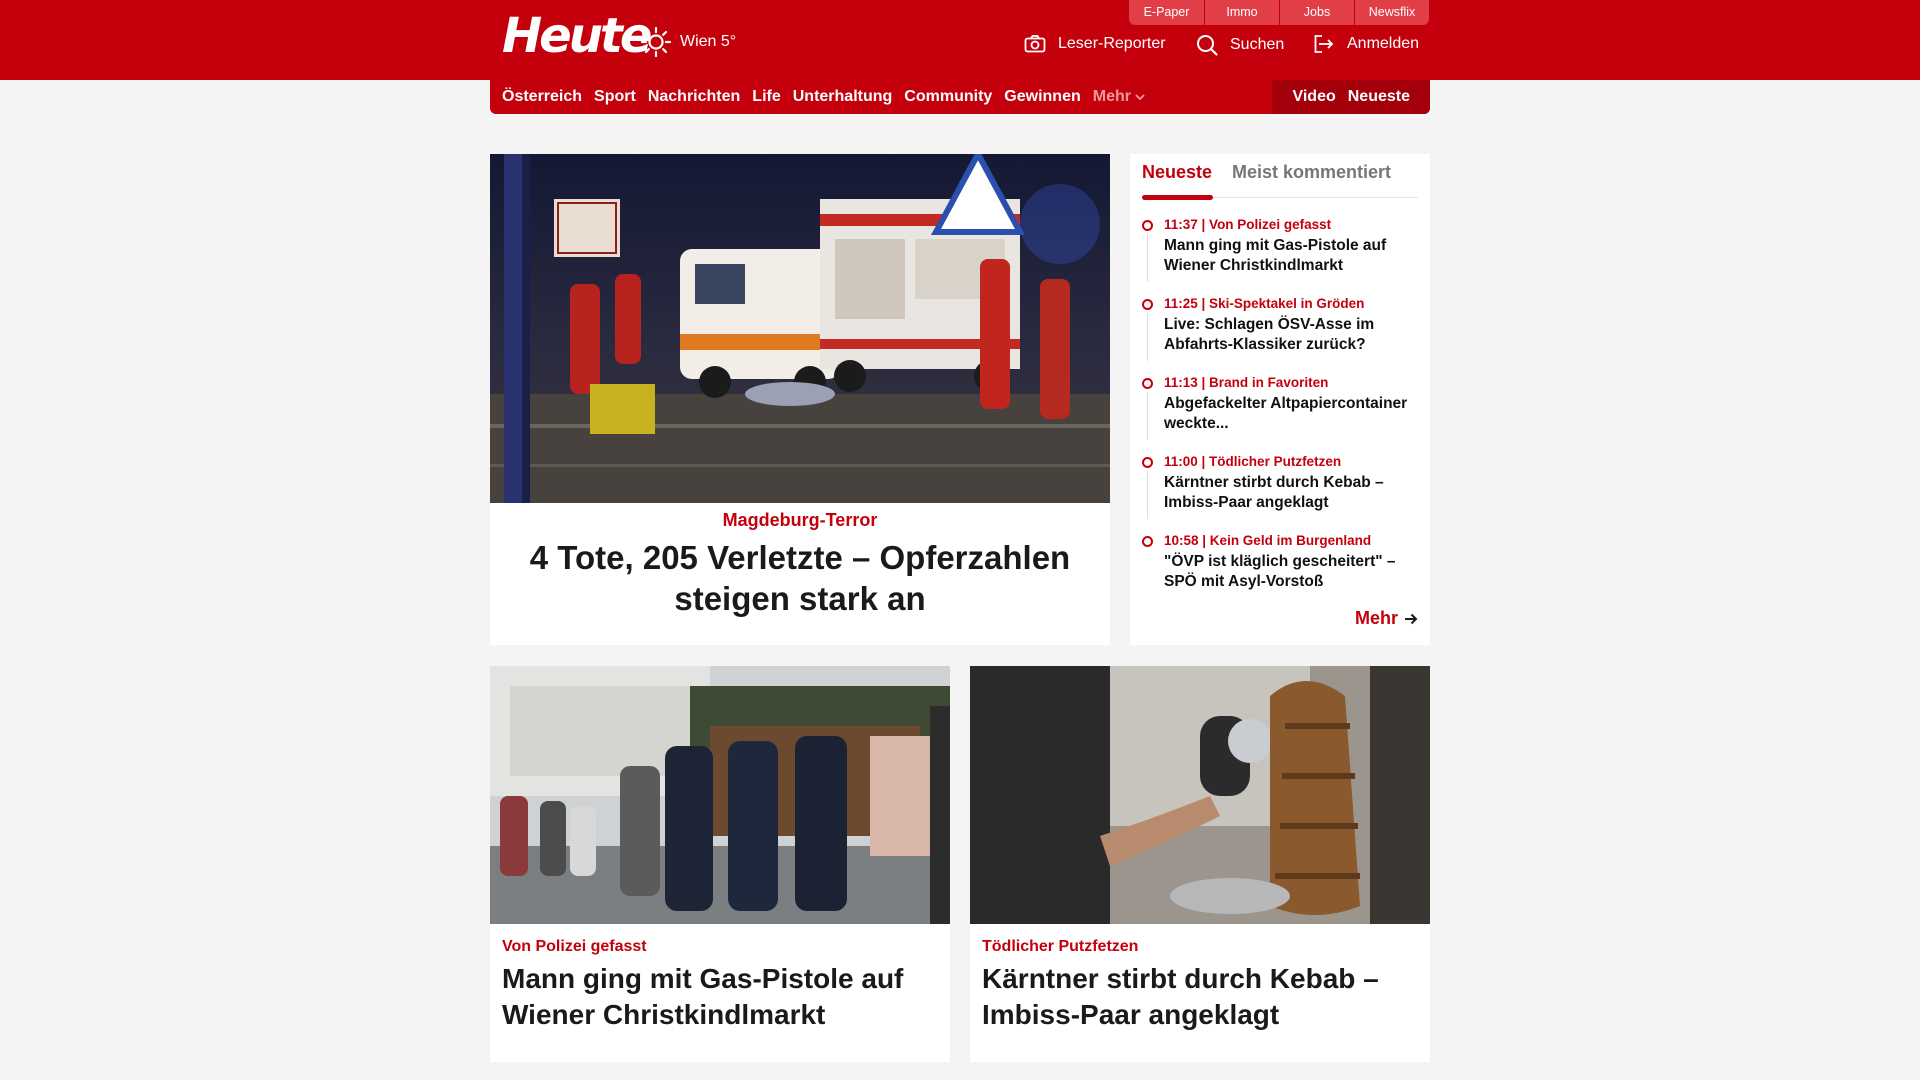 The image size is (1920, 1080). Describe the element at coordinates (1042, 97) in the screenshot. I see `nav-gewinnen: Gewinnen` at that location.